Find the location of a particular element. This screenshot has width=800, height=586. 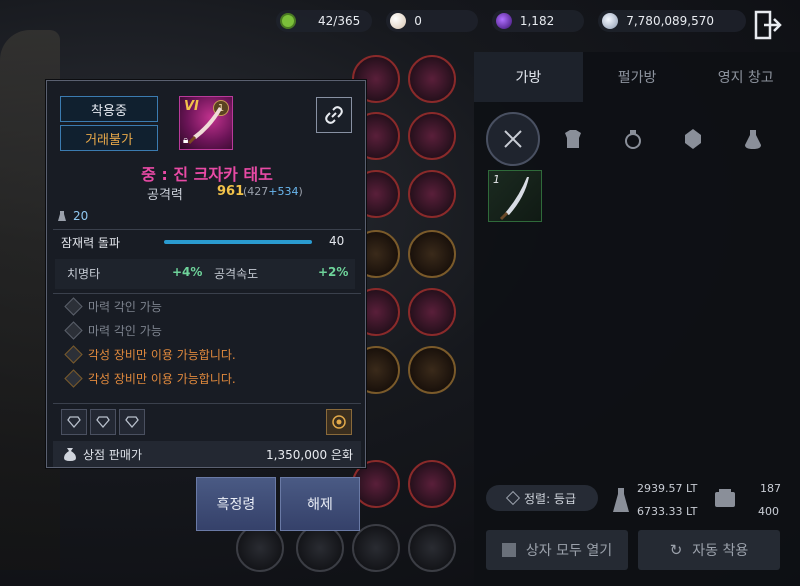

attack-close: ) is located at coordinates (300, 191).